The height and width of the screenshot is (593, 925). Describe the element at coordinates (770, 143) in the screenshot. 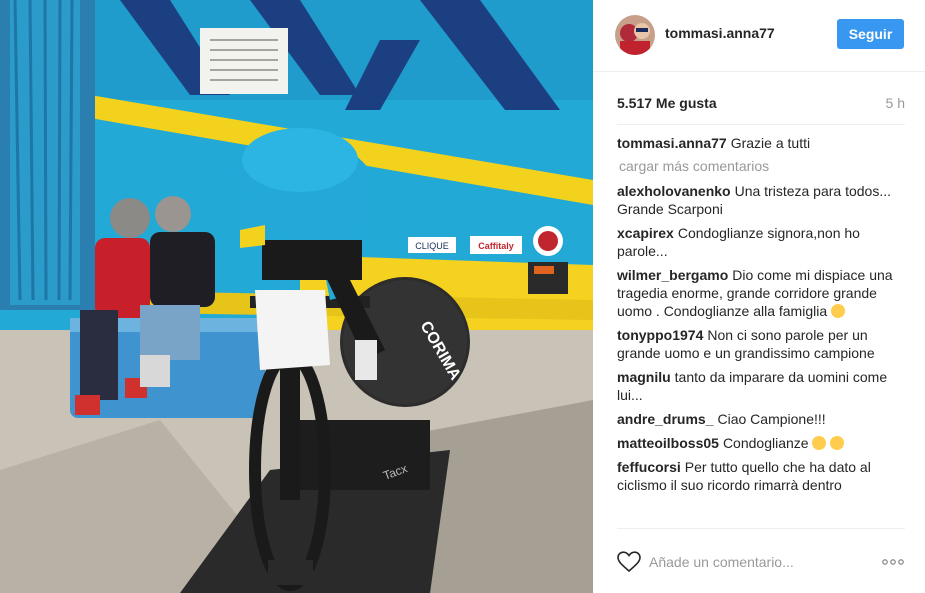

I see `caption-text: Grazie a tutti` at that location.